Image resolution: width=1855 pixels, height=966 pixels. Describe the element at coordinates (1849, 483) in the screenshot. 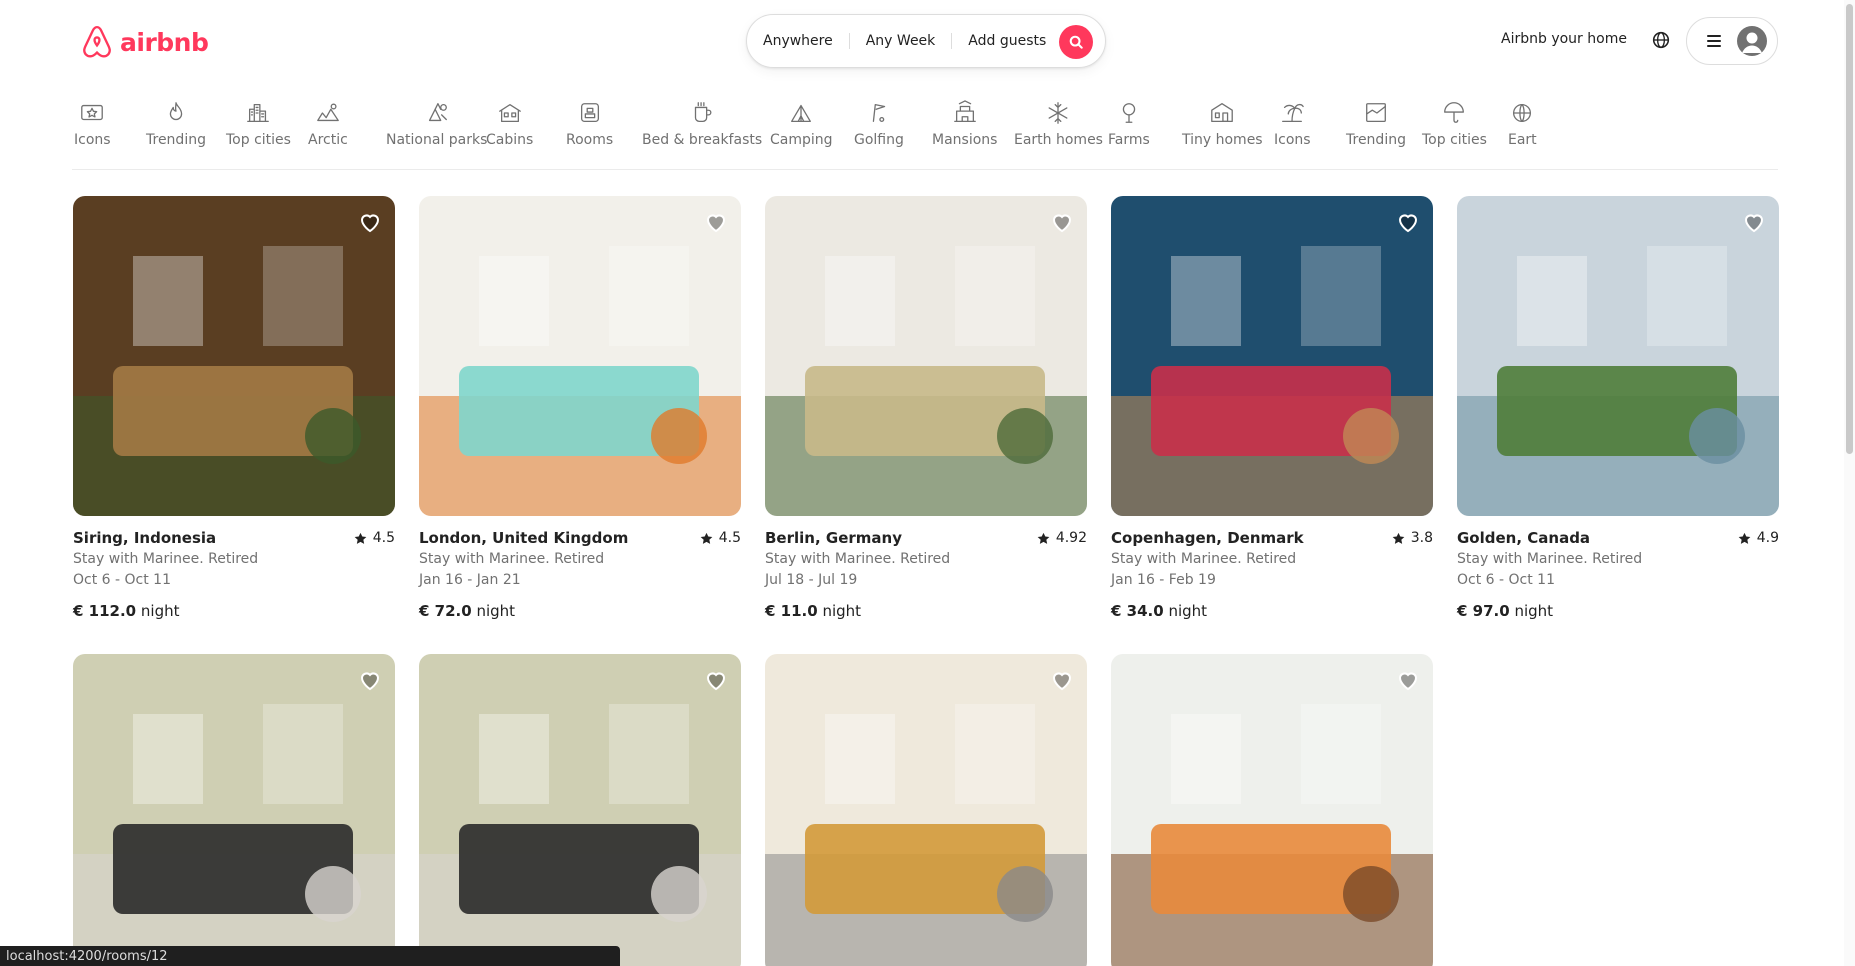

I see `scrollbar` at that location.